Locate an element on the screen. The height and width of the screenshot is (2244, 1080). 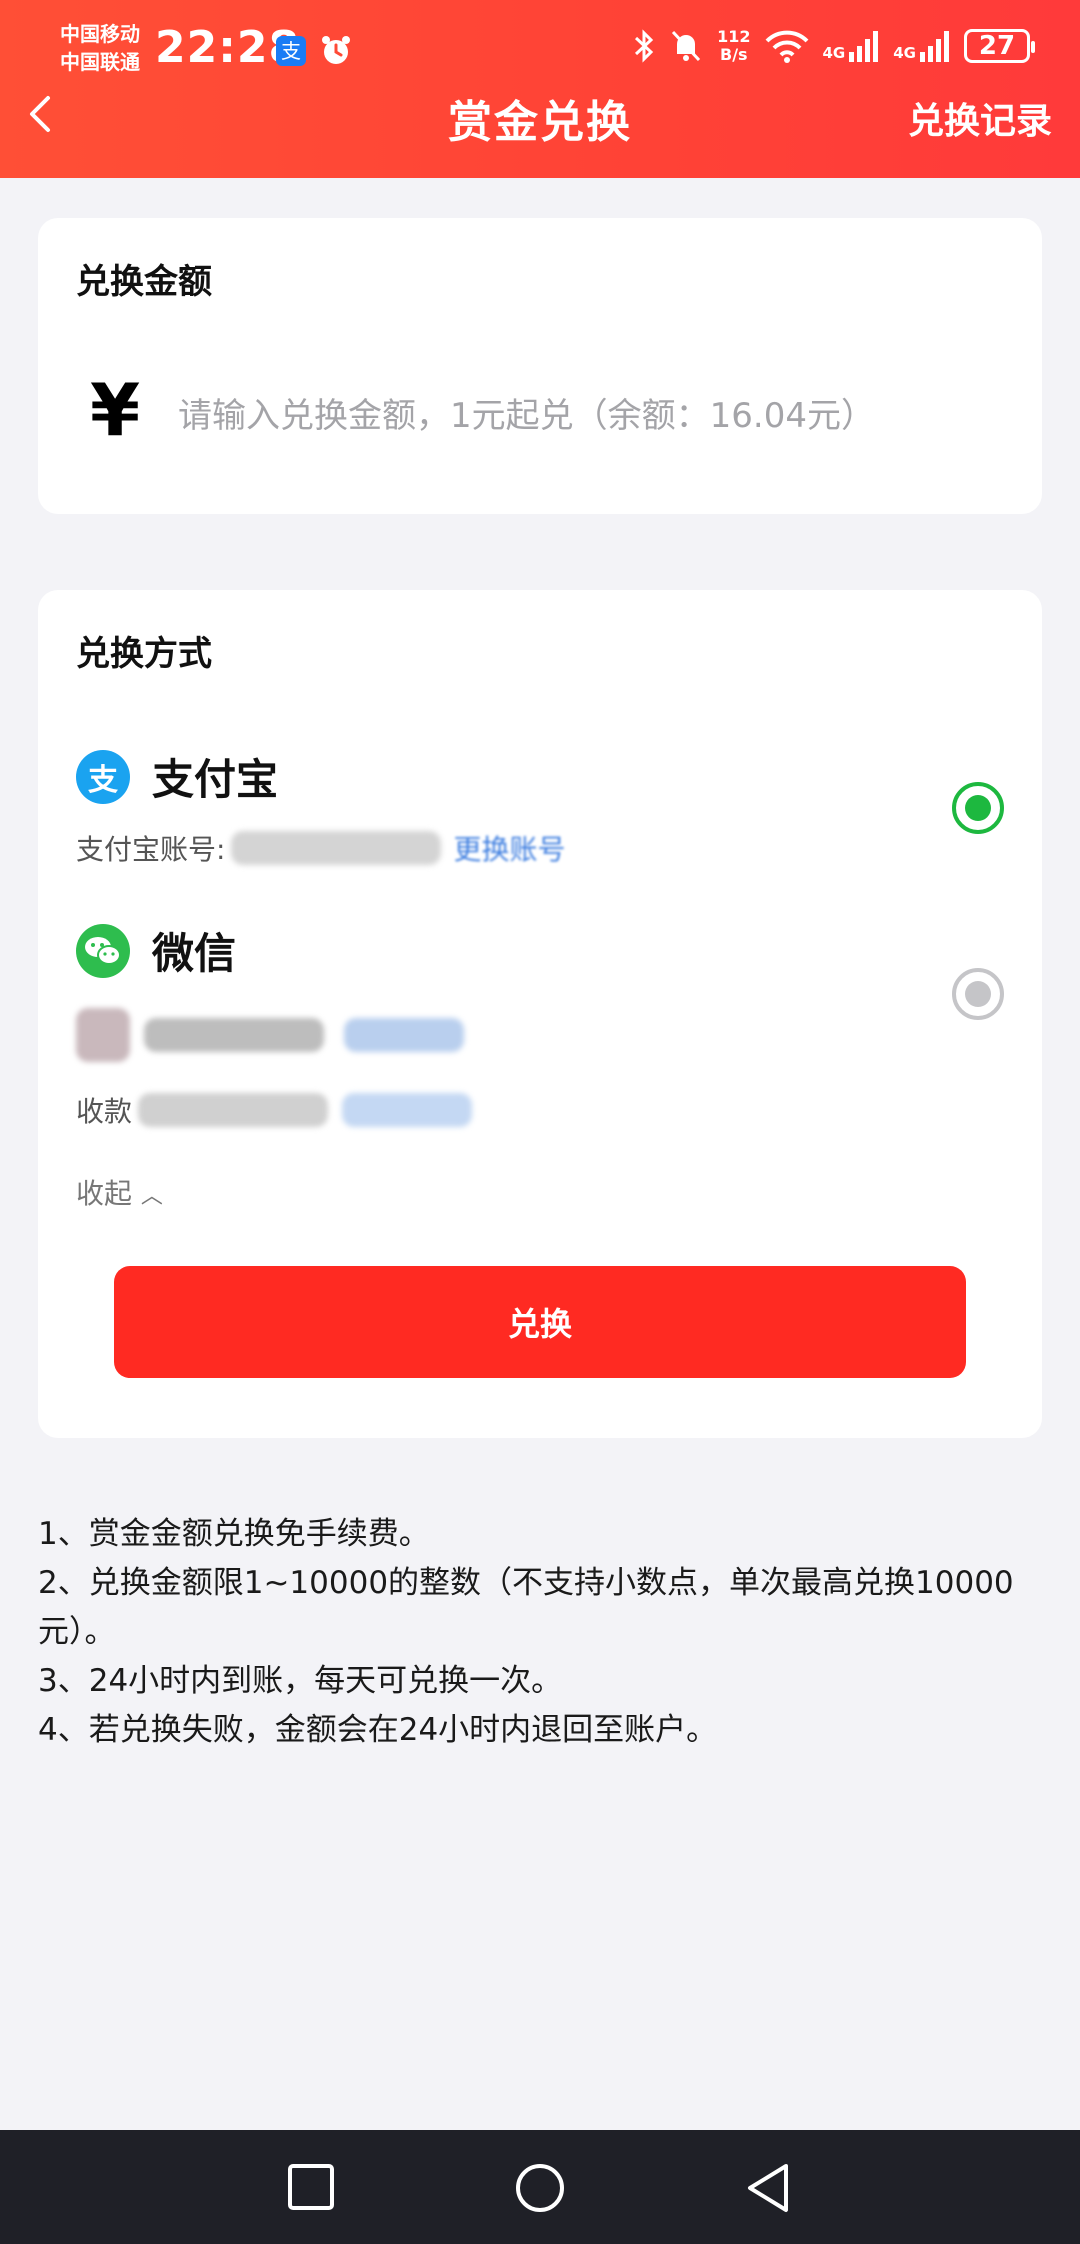
wechat-user-line is located at coordinates (270, 1035).